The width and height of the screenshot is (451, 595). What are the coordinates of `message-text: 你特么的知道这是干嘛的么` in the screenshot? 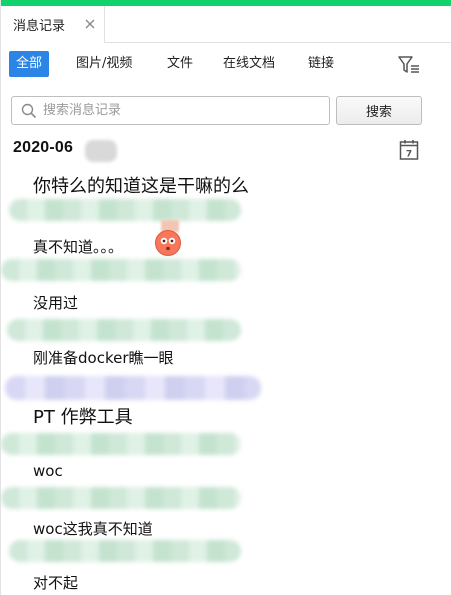 It's located at (141, 186).